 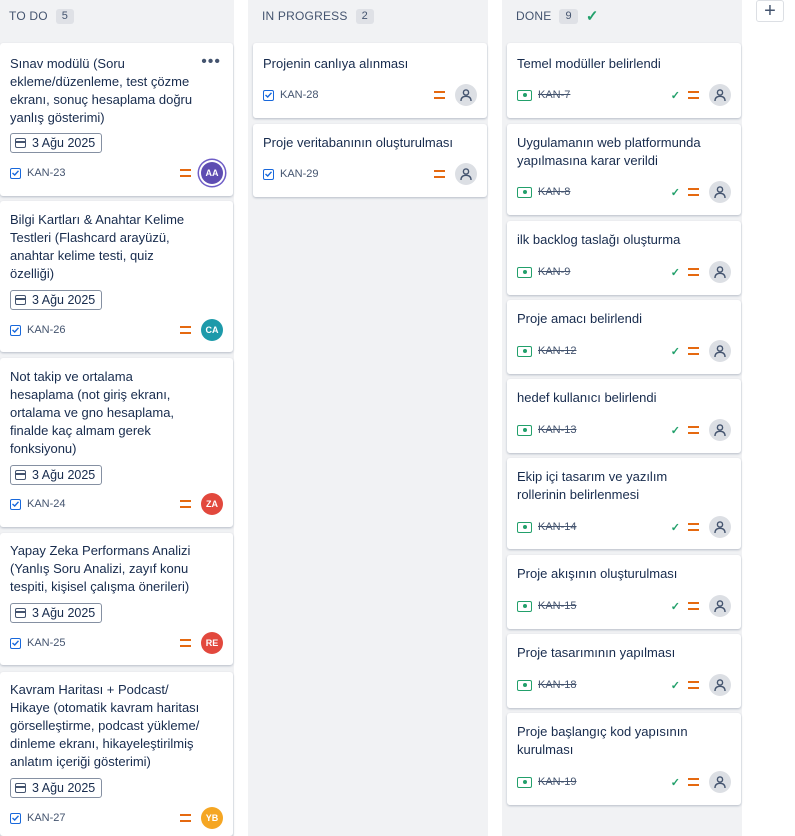 I want to click on plus-icon: +, so click(x=770, y=11).